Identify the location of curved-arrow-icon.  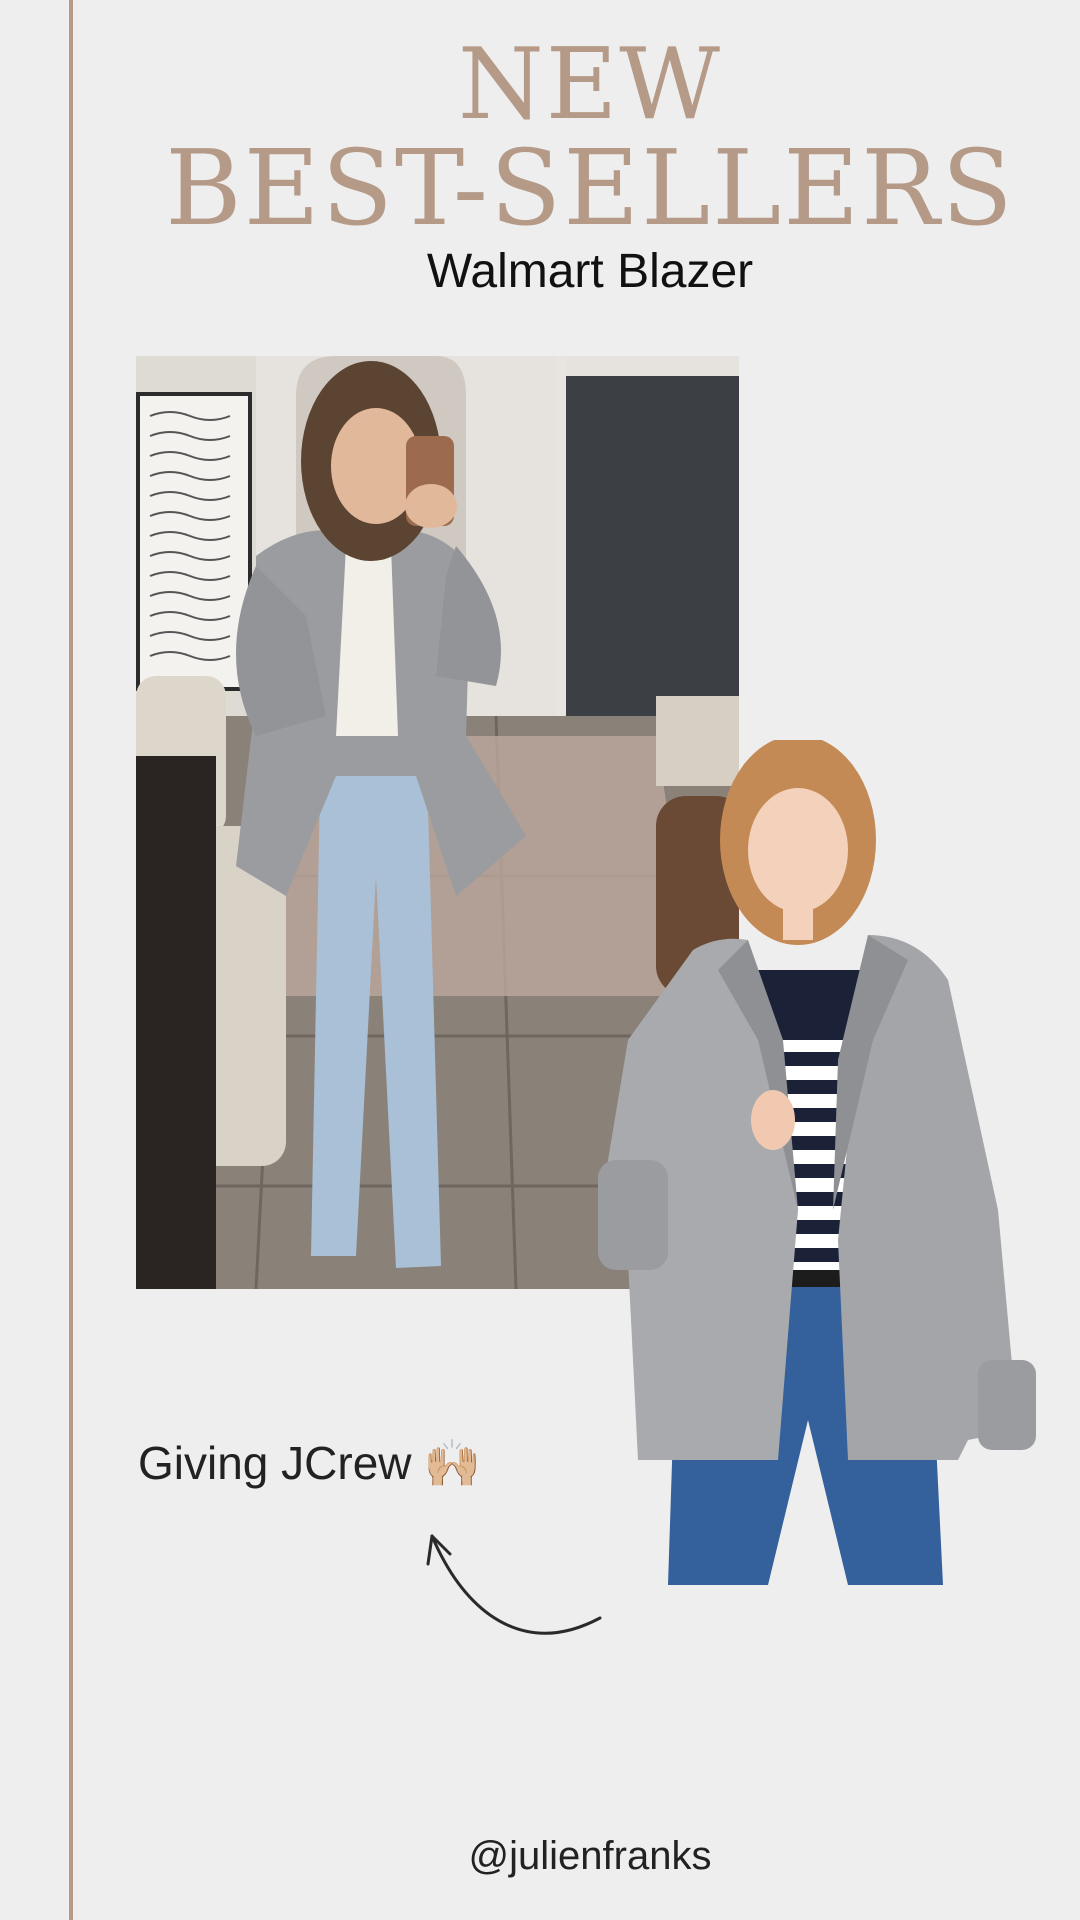
(514, 1584).